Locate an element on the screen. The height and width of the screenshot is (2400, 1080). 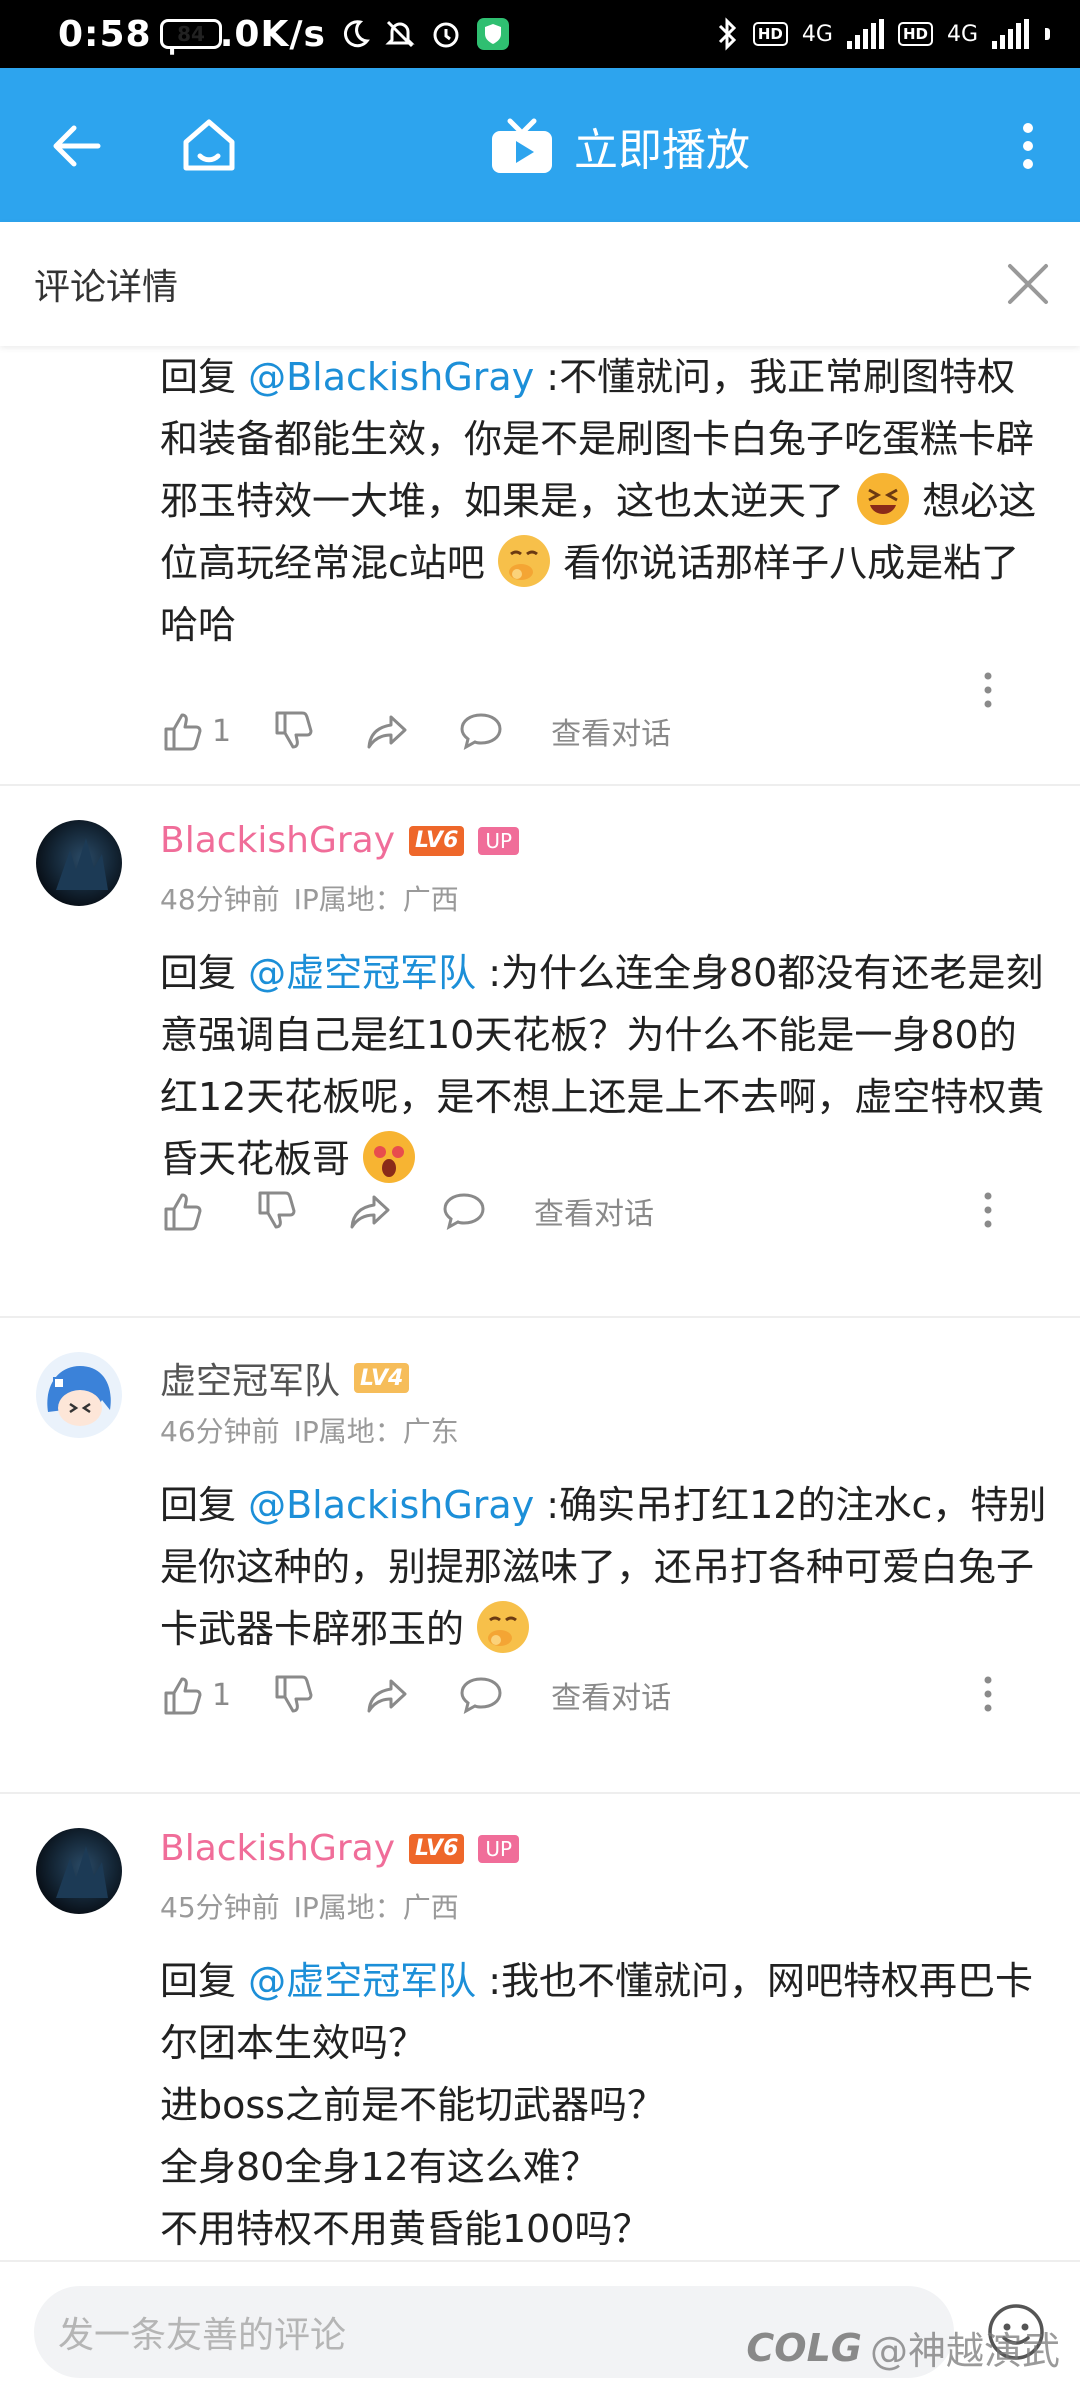
comment-time: 46分钟前 is located at coordinates (220, 1431).